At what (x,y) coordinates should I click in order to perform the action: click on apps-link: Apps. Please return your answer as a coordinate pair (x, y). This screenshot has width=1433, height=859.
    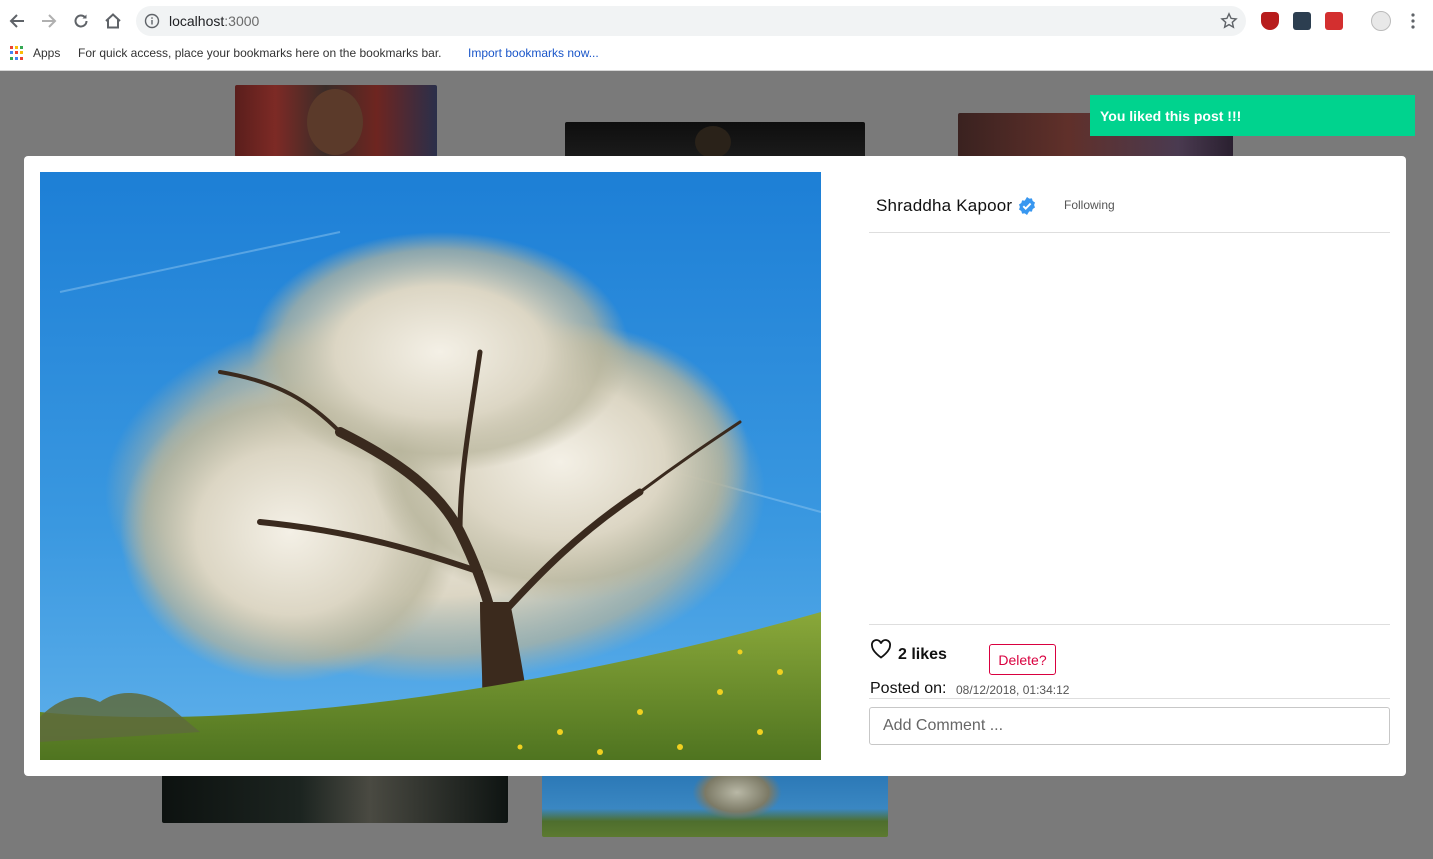
    Looking at the image, I should click on (46, 53).